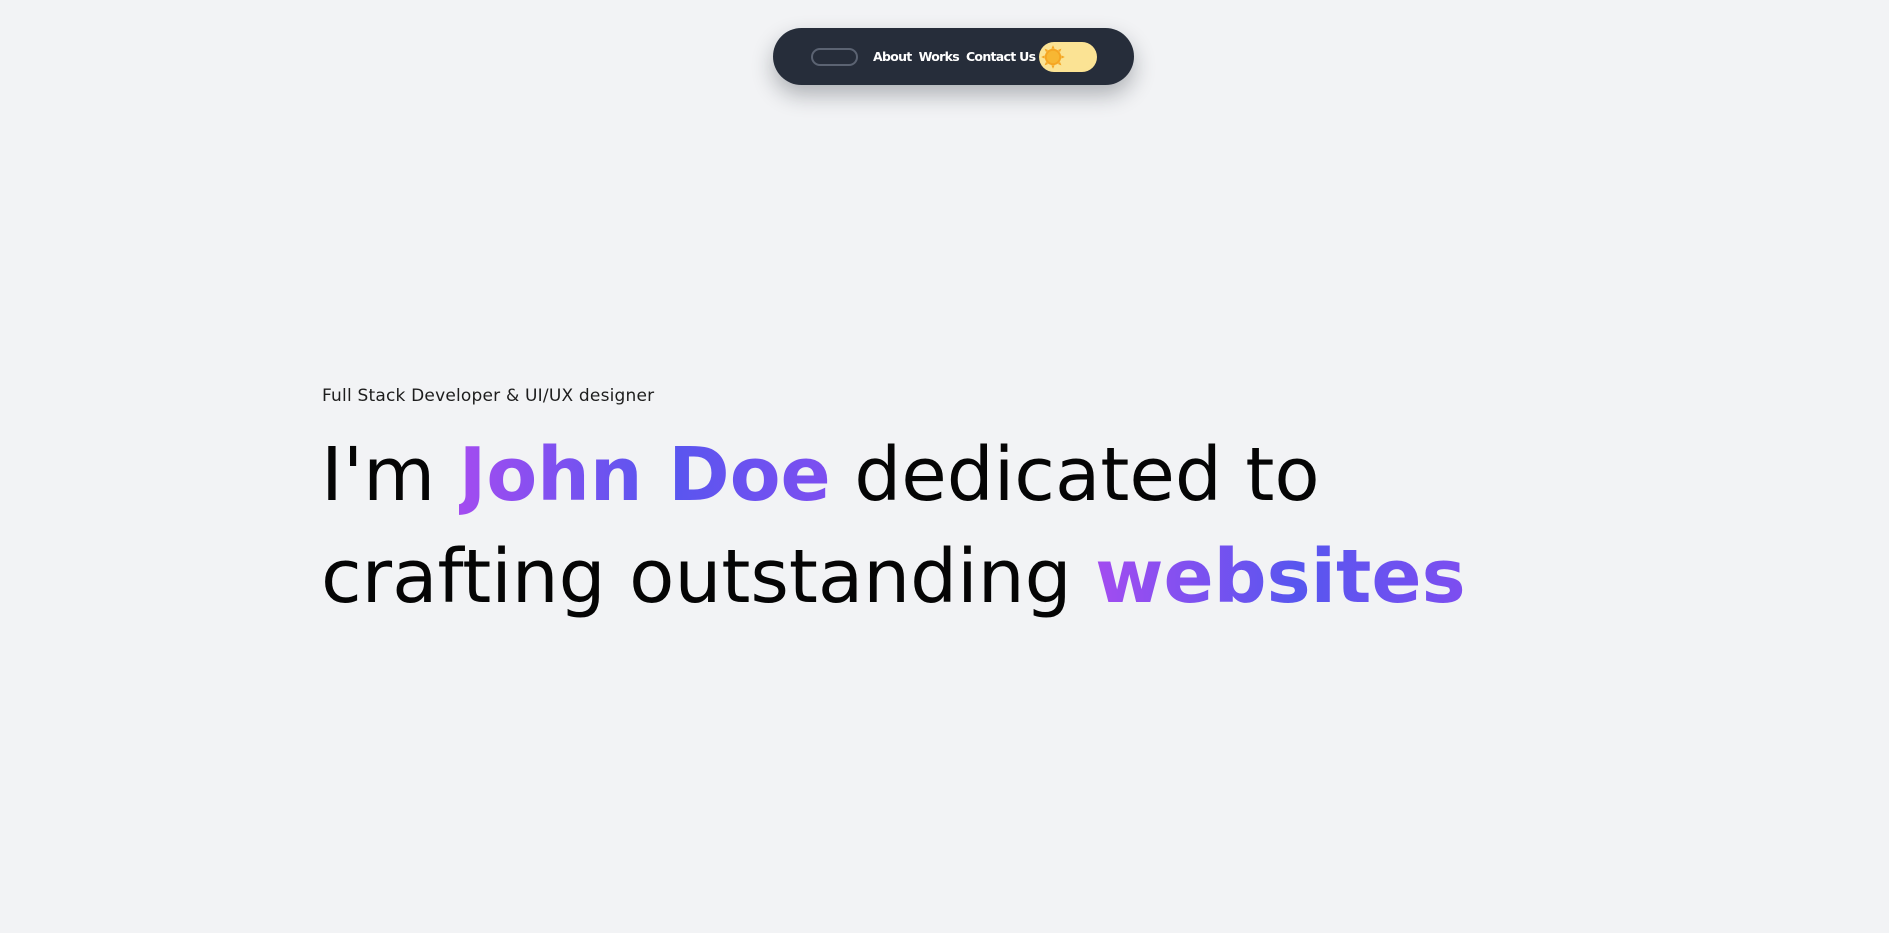 The height and width of the screenshot is (933, 1889). Describe the element at coordinates (1068, 56) in the screenshot. I see `theme-toggle` at that location.